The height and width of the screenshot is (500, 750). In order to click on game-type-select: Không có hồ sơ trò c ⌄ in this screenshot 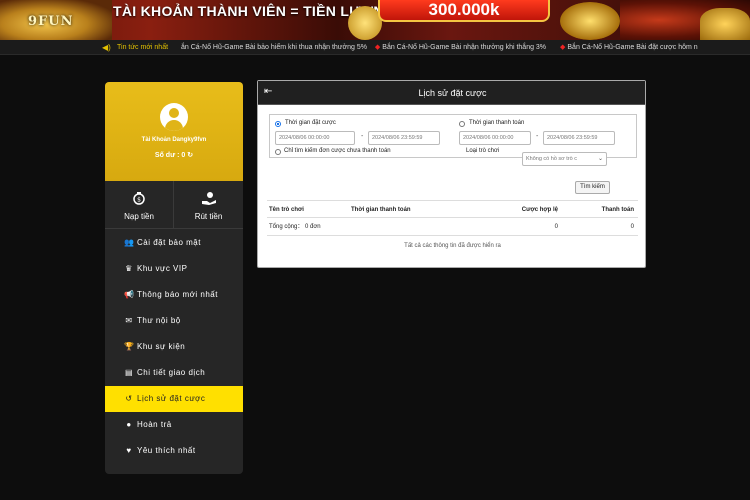, I will do `click(564, 159)`.